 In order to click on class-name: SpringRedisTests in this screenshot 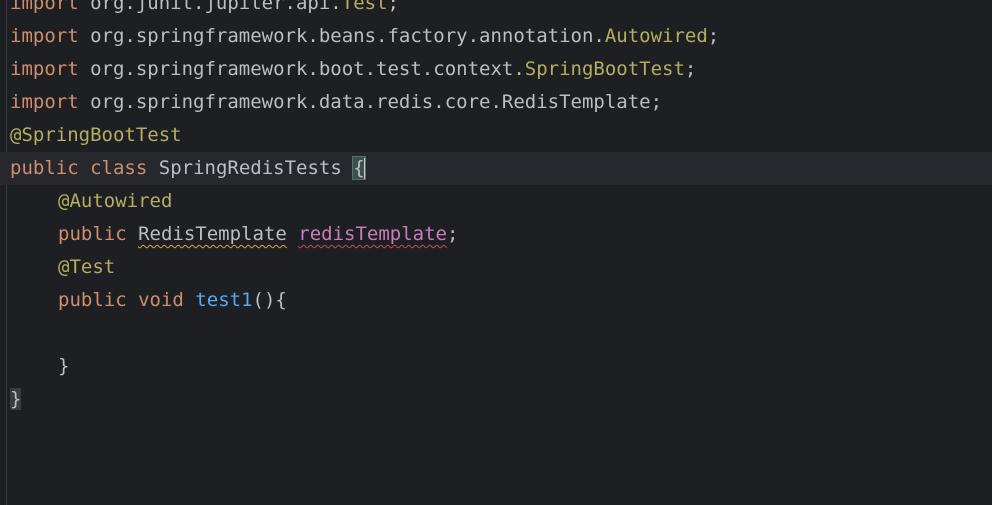, I will do `click(250, 168)`.